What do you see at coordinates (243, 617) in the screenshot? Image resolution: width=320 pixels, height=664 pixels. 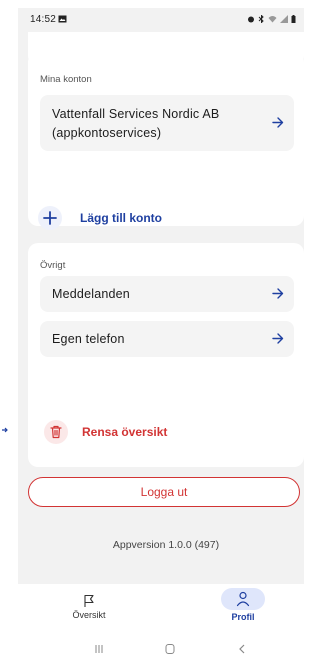 I see `nav-profile-label: Profil` at bounding box center [243, 617].